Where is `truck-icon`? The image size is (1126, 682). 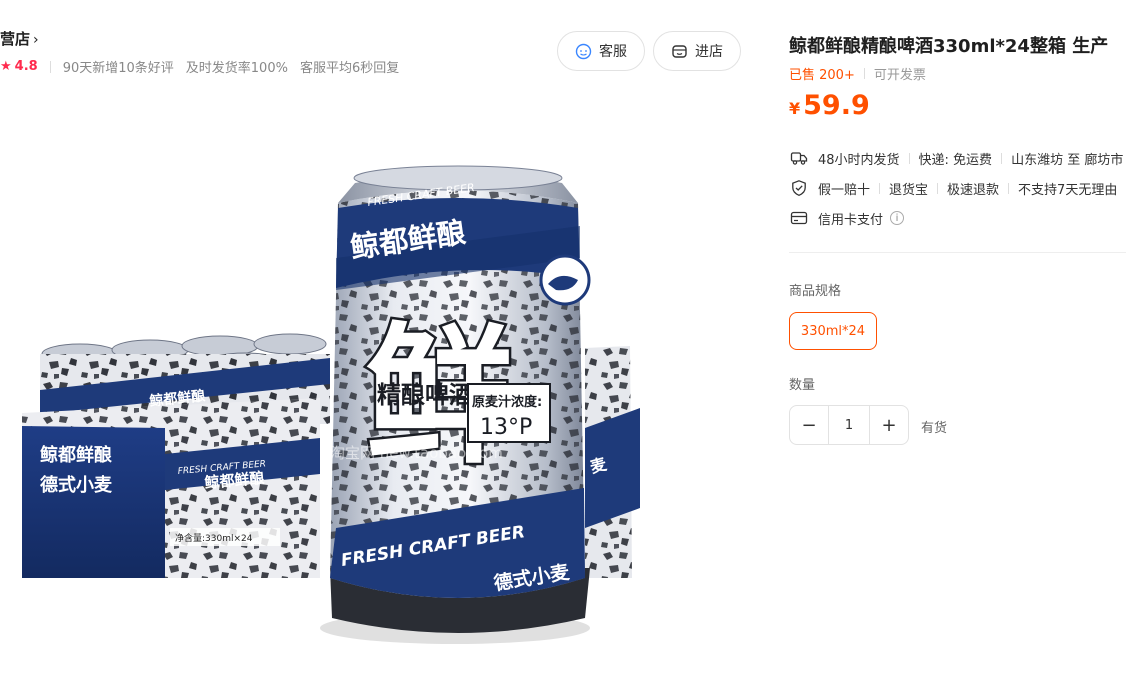 truck-icon is located at coordinates (799, 158).